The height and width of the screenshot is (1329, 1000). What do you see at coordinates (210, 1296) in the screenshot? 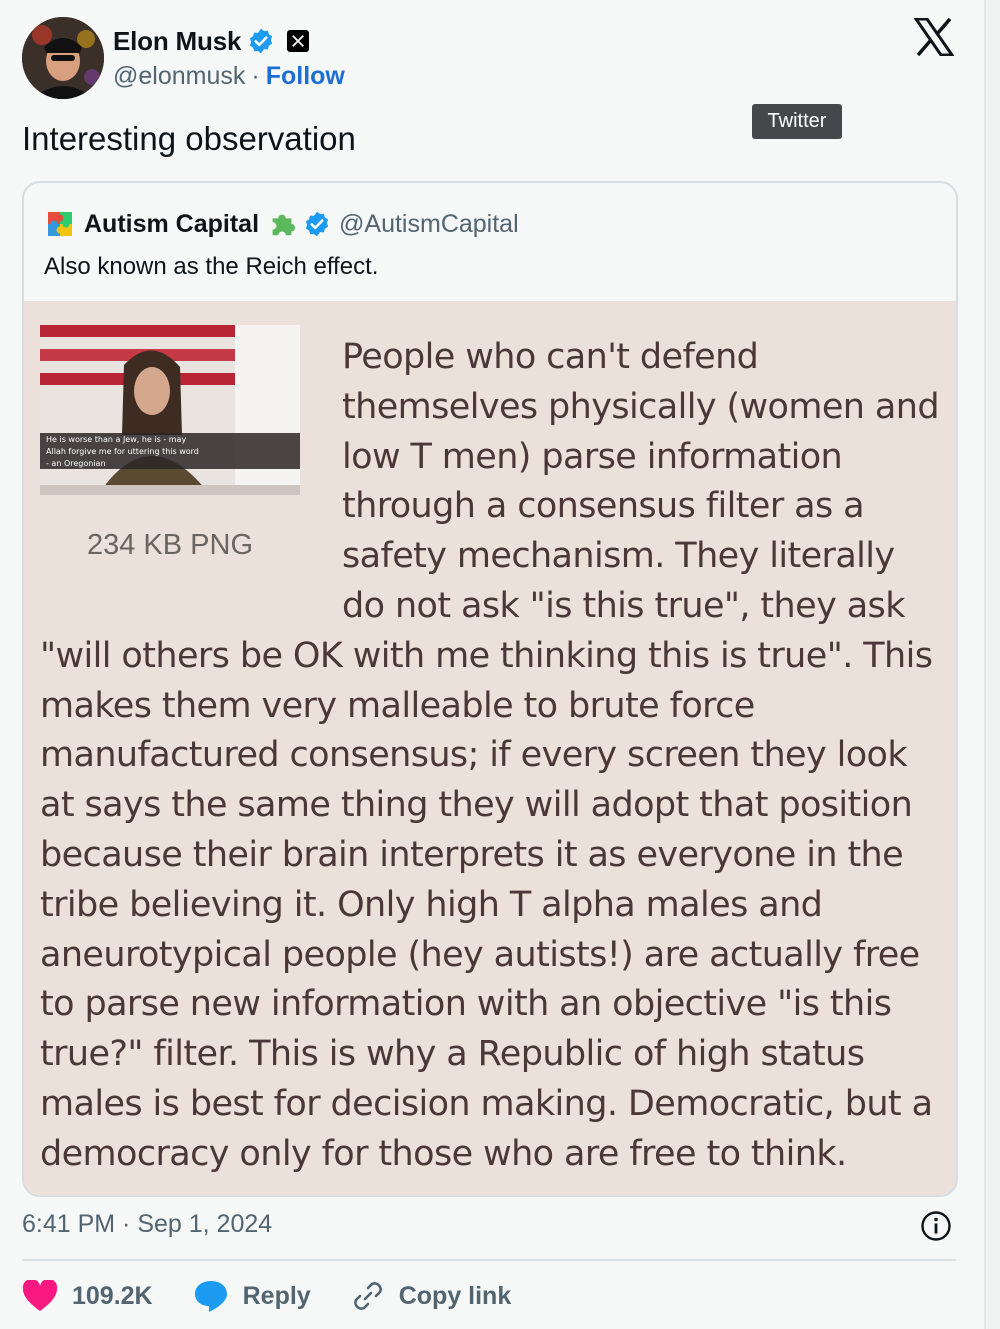
I see `reply-bubble-icon` at bounding box center [210, 1296].